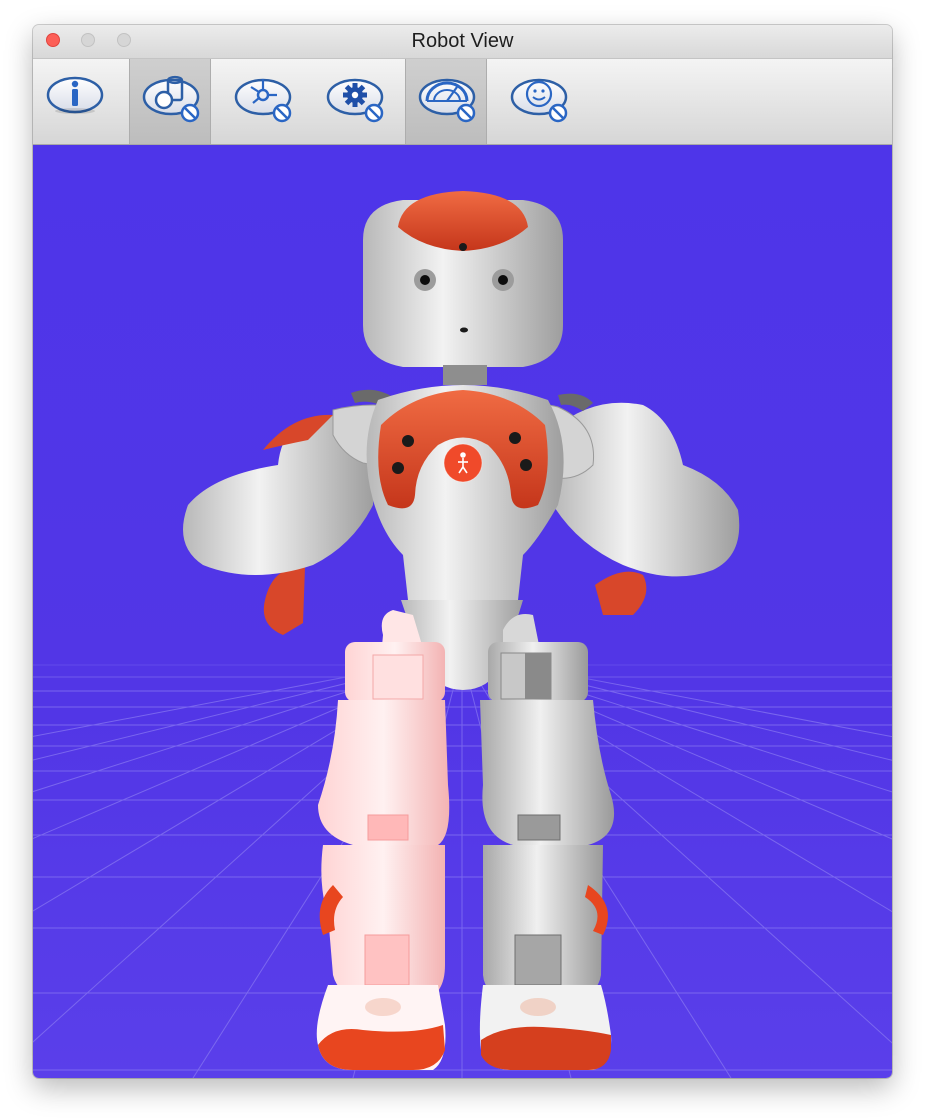 This screenshot has height=1120, width=926. I want to click on right-shoulder-pad, so click(621, 593).